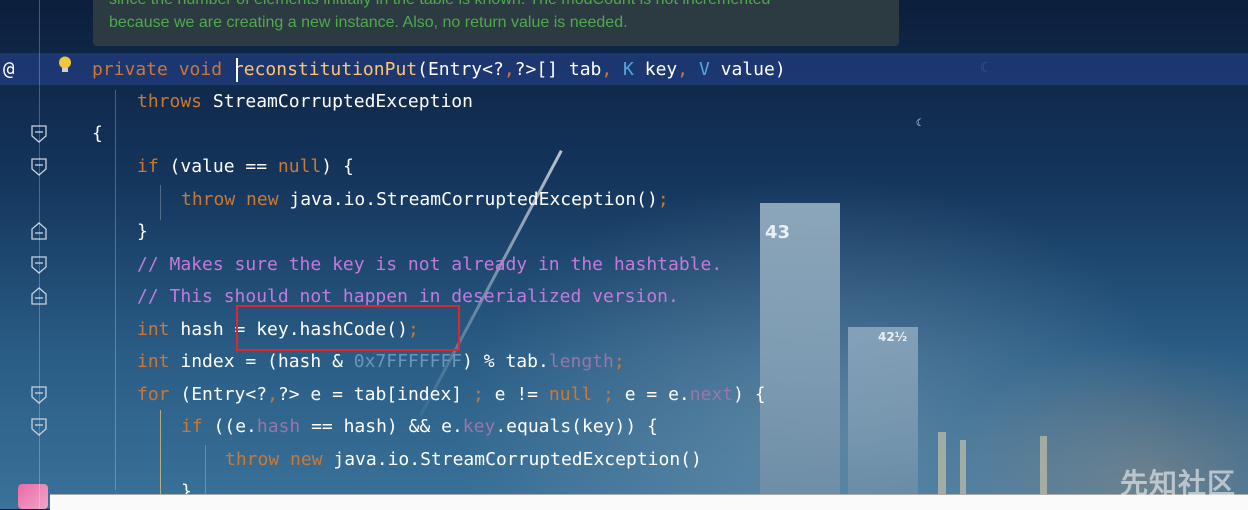 The width and height of the screenshot is (1248, 510). I want to click on code-line: throws StreamCorruptedException, so click(305, 102).